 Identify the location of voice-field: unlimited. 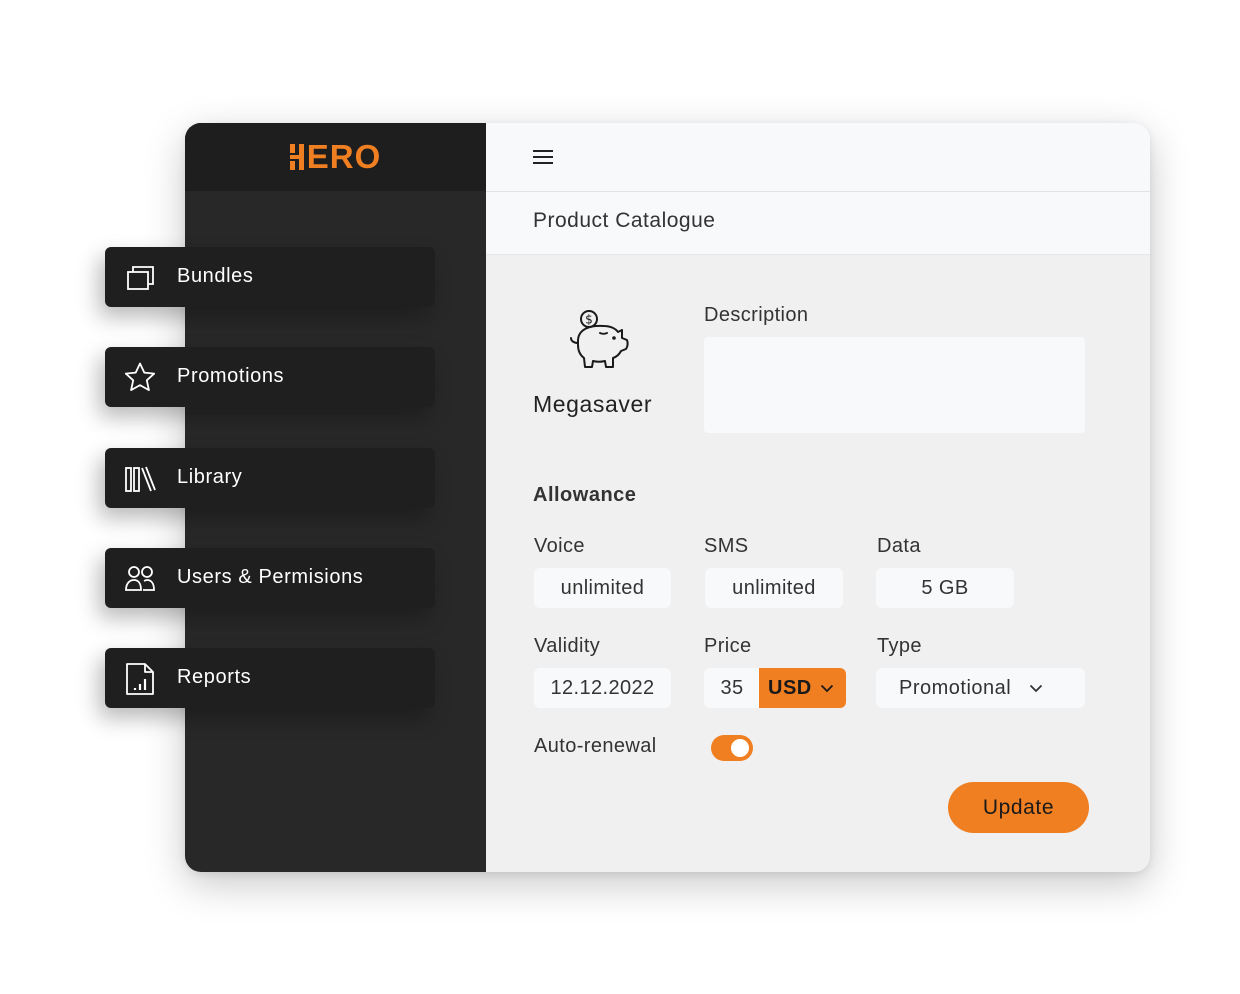
(602, 588).